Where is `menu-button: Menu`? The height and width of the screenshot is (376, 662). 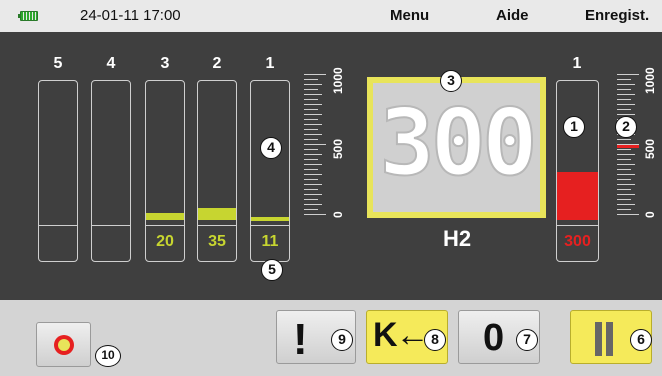
menu-button: Menu is located at coordinates (409, 15).